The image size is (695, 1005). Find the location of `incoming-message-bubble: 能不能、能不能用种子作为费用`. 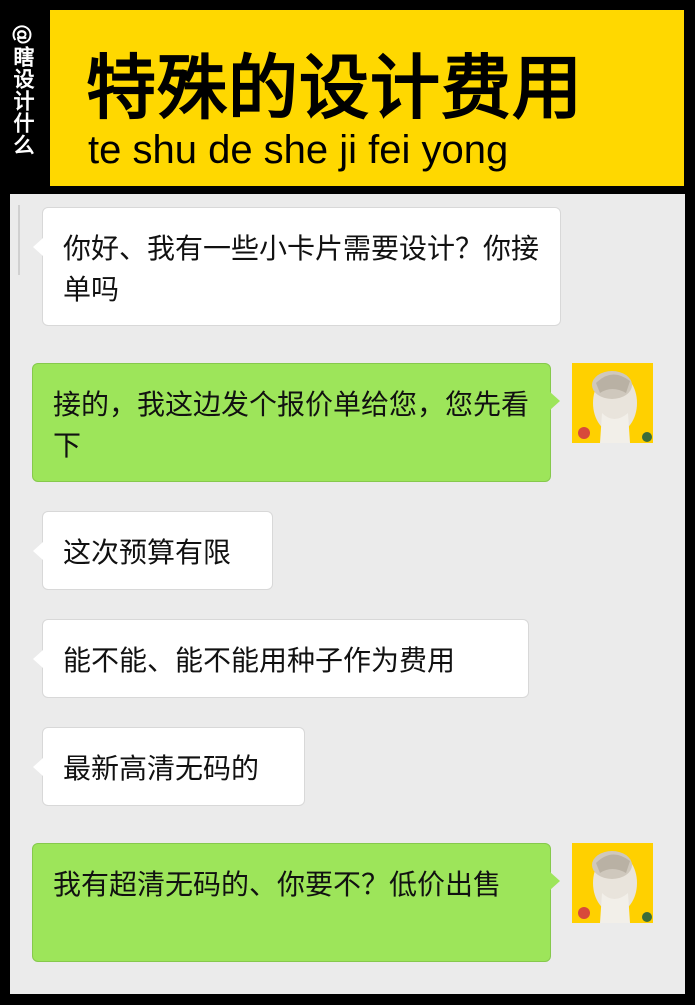

incoming-message-bubble: 能不能、能不能用种子作为费用 is located at coordinates (281, 658).